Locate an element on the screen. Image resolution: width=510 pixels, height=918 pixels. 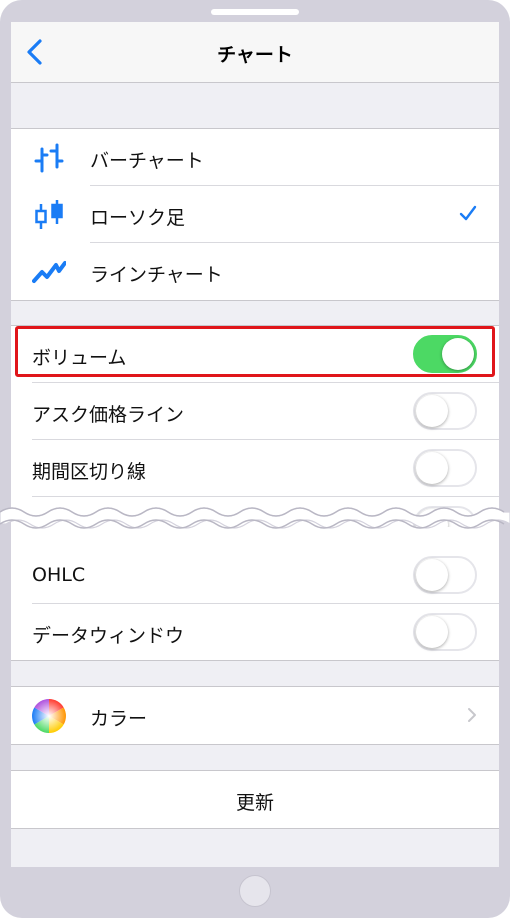
display-options-group-lower: OHLC データウィンドウ is located at coordinates (255, 594).